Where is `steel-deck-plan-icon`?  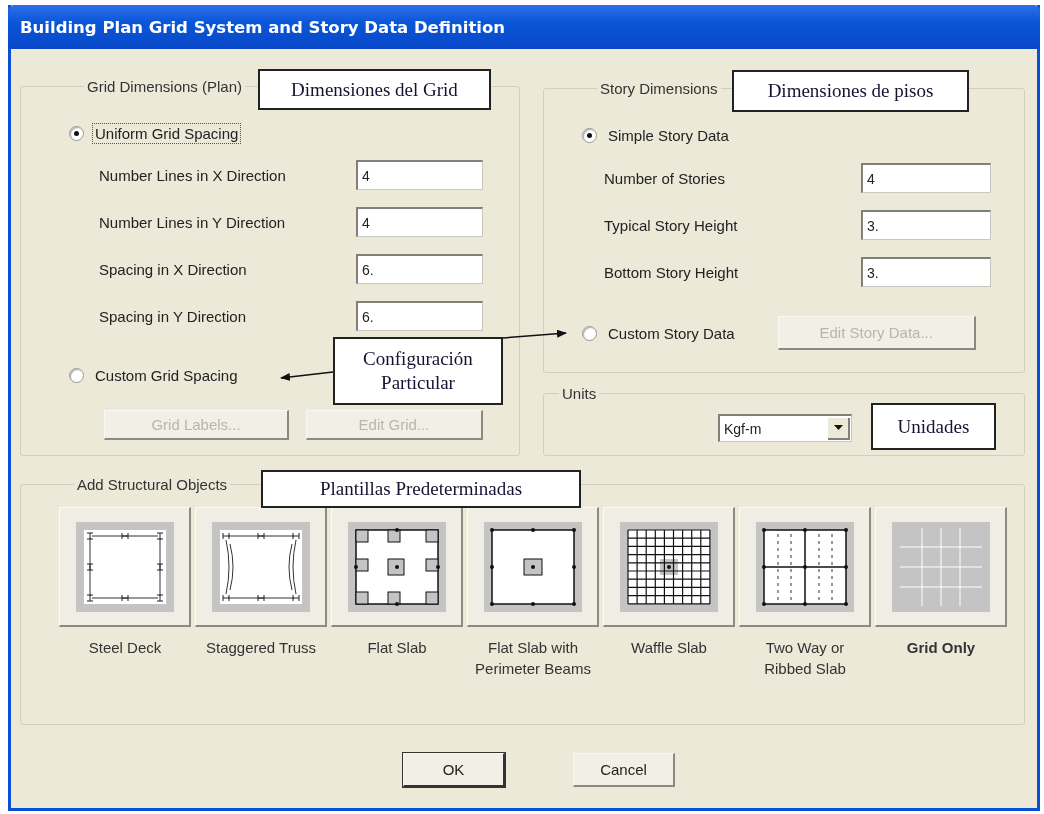 steel-deck-plan-icon is located at coordinates (124, 566).